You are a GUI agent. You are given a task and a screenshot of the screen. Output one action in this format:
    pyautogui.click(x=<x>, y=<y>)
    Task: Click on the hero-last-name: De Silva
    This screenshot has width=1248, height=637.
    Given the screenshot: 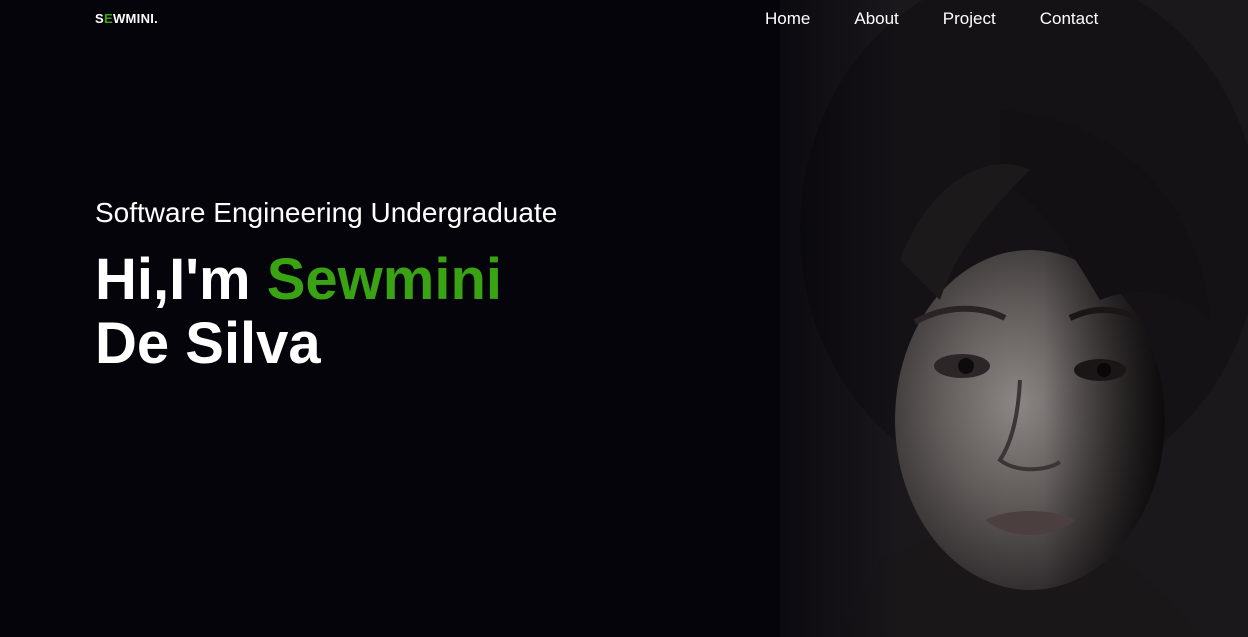 What is the action you would take?
    pyautogui.click(x=208, y=343)
    